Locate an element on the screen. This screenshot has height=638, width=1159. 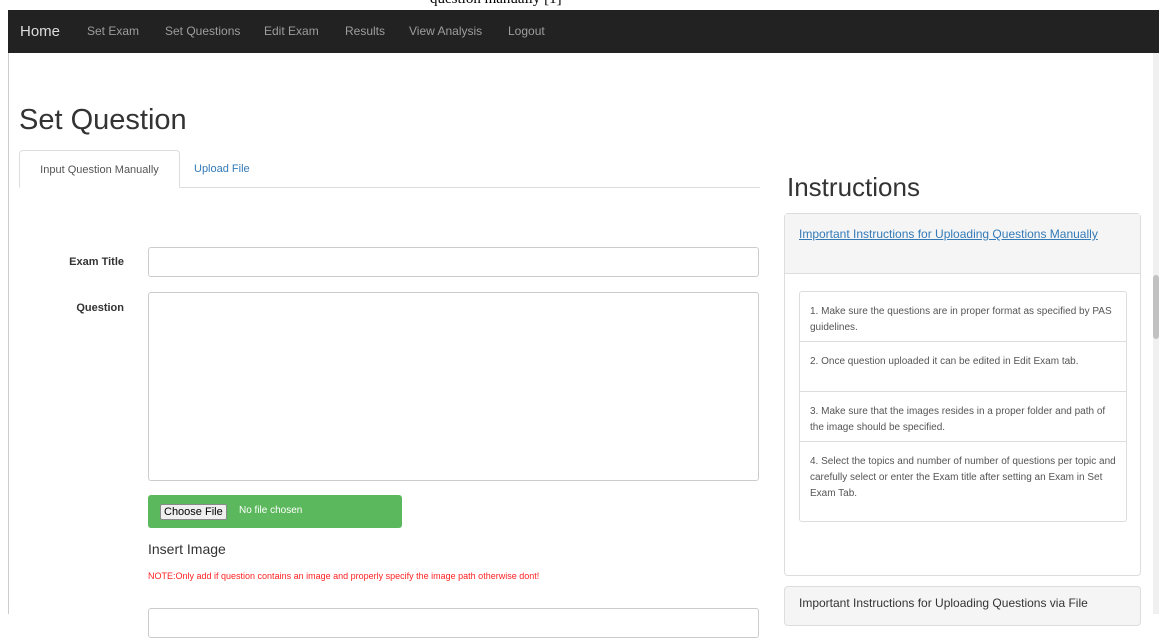
page-scrollbar is located at coordinates (1156, 333).